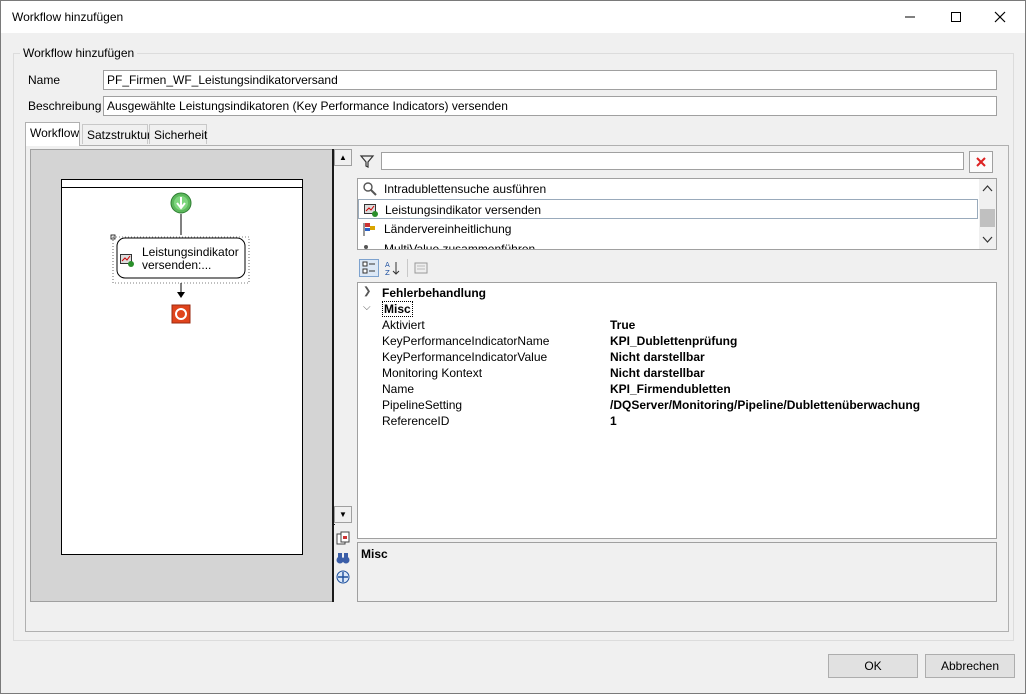 This screenshot has width=1026, height=694. Describe the element at coordinates (668, 229) in the screenshot. I see `list-item: Ländervereinheitlichung` at that location.